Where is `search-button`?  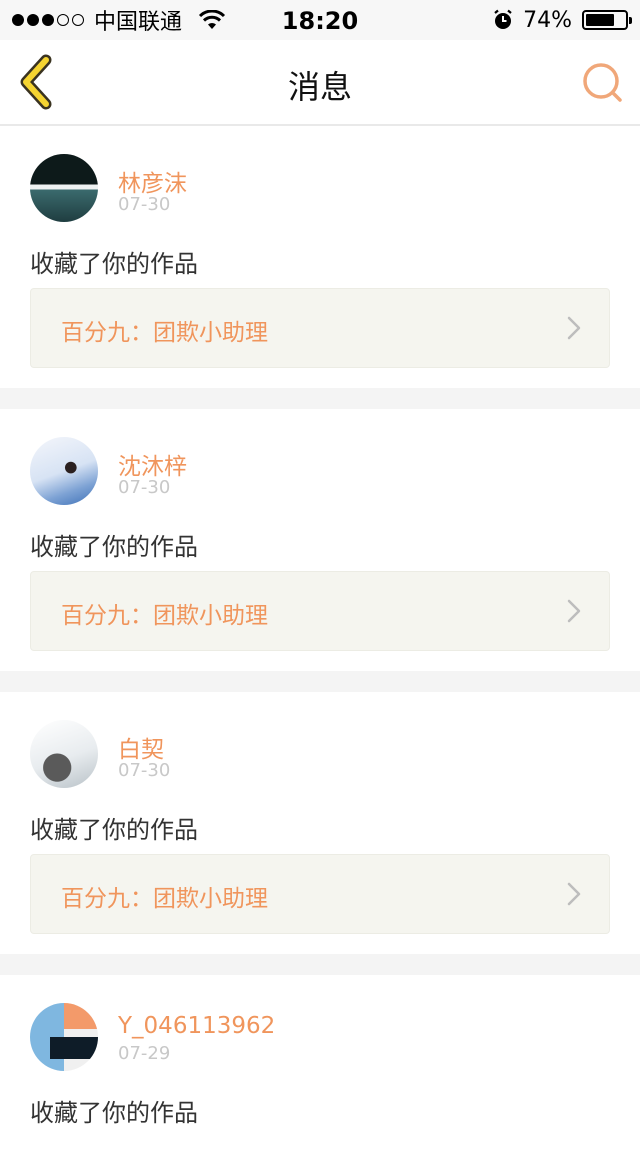 search-button is located at coordinates (603, 83).